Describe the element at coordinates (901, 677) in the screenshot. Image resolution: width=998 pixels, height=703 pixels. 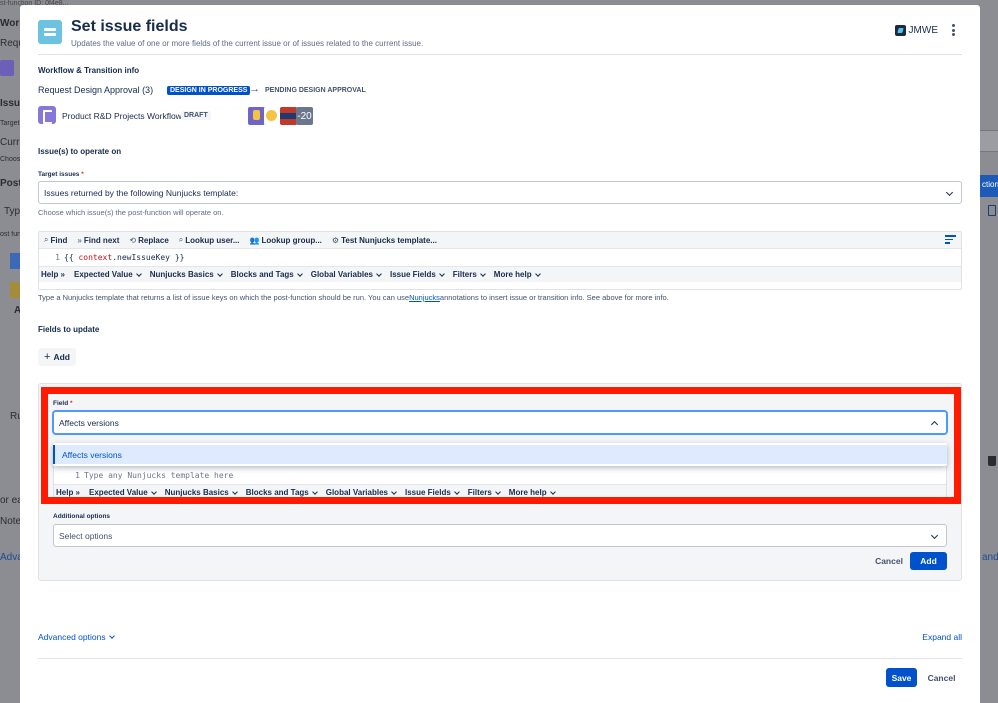
I see `save-button: Save` at that location.